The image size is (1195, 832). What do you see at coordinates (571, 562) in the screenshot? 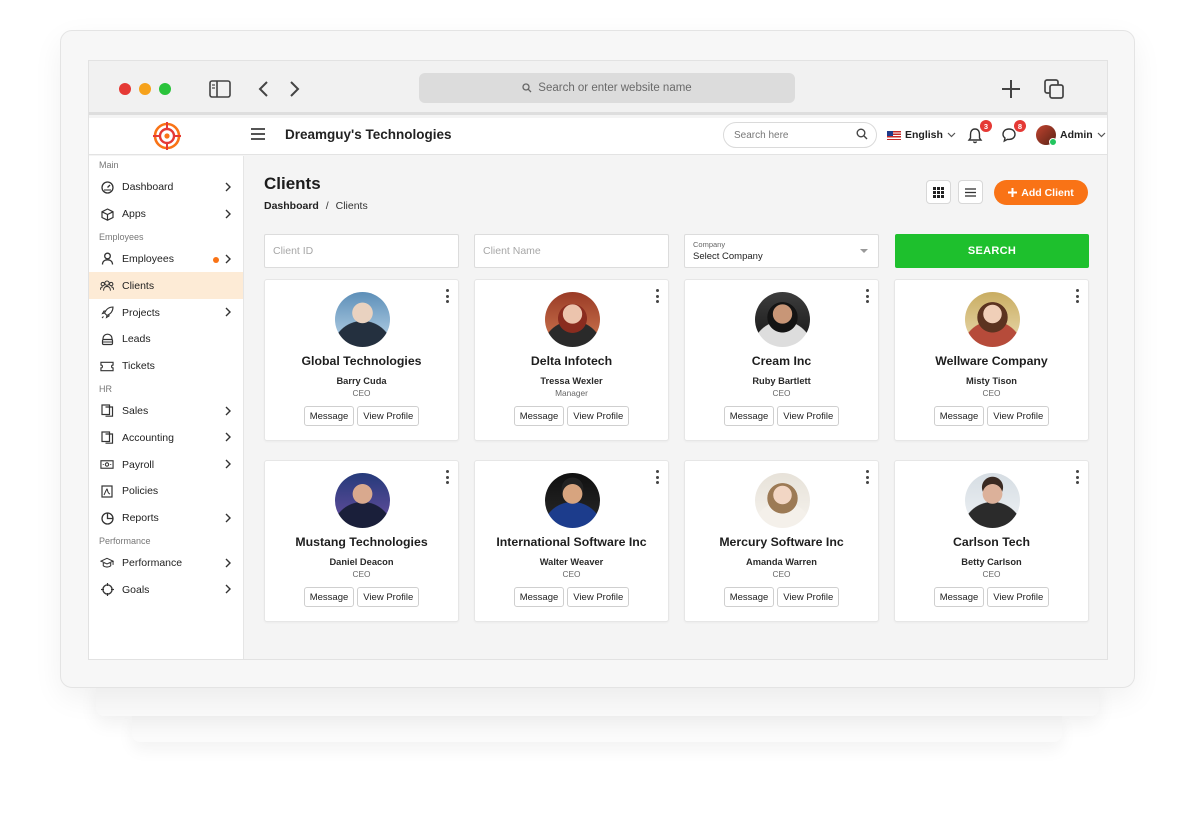
I see `client-contact-name: Walter Weaver` at bounding box center [571, 562].